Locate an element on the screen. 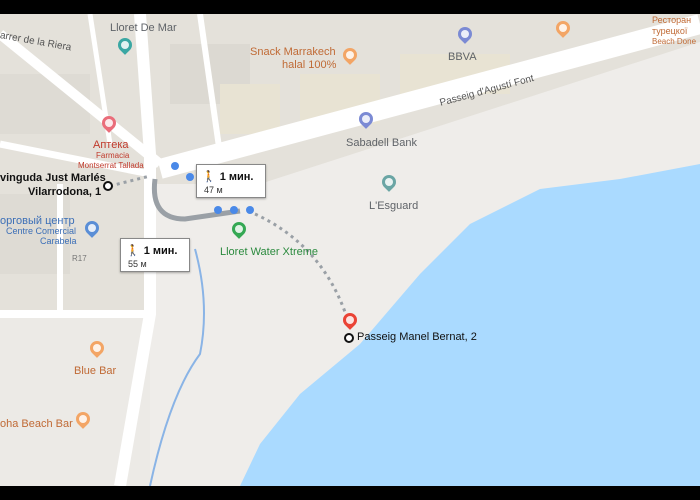 This screenshot has height=500, width=700. route-callout-bottom: 🚶 1 мин. 55 м is located at coordinates (155, 255).